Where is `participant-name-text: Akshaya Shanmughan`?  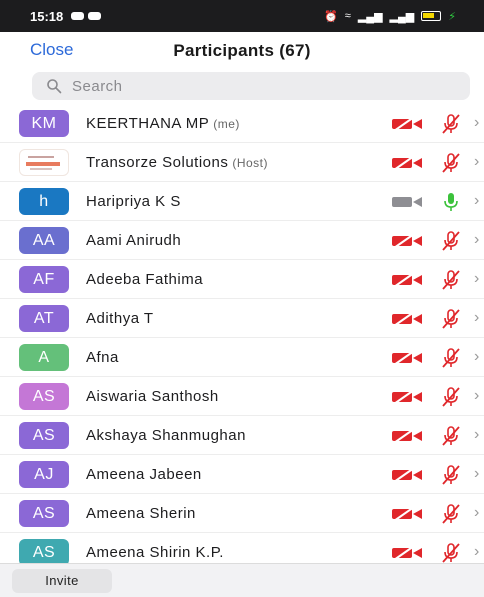 participant-name-text: Akshaya Shanmughan is located at coordinates (166, 435).